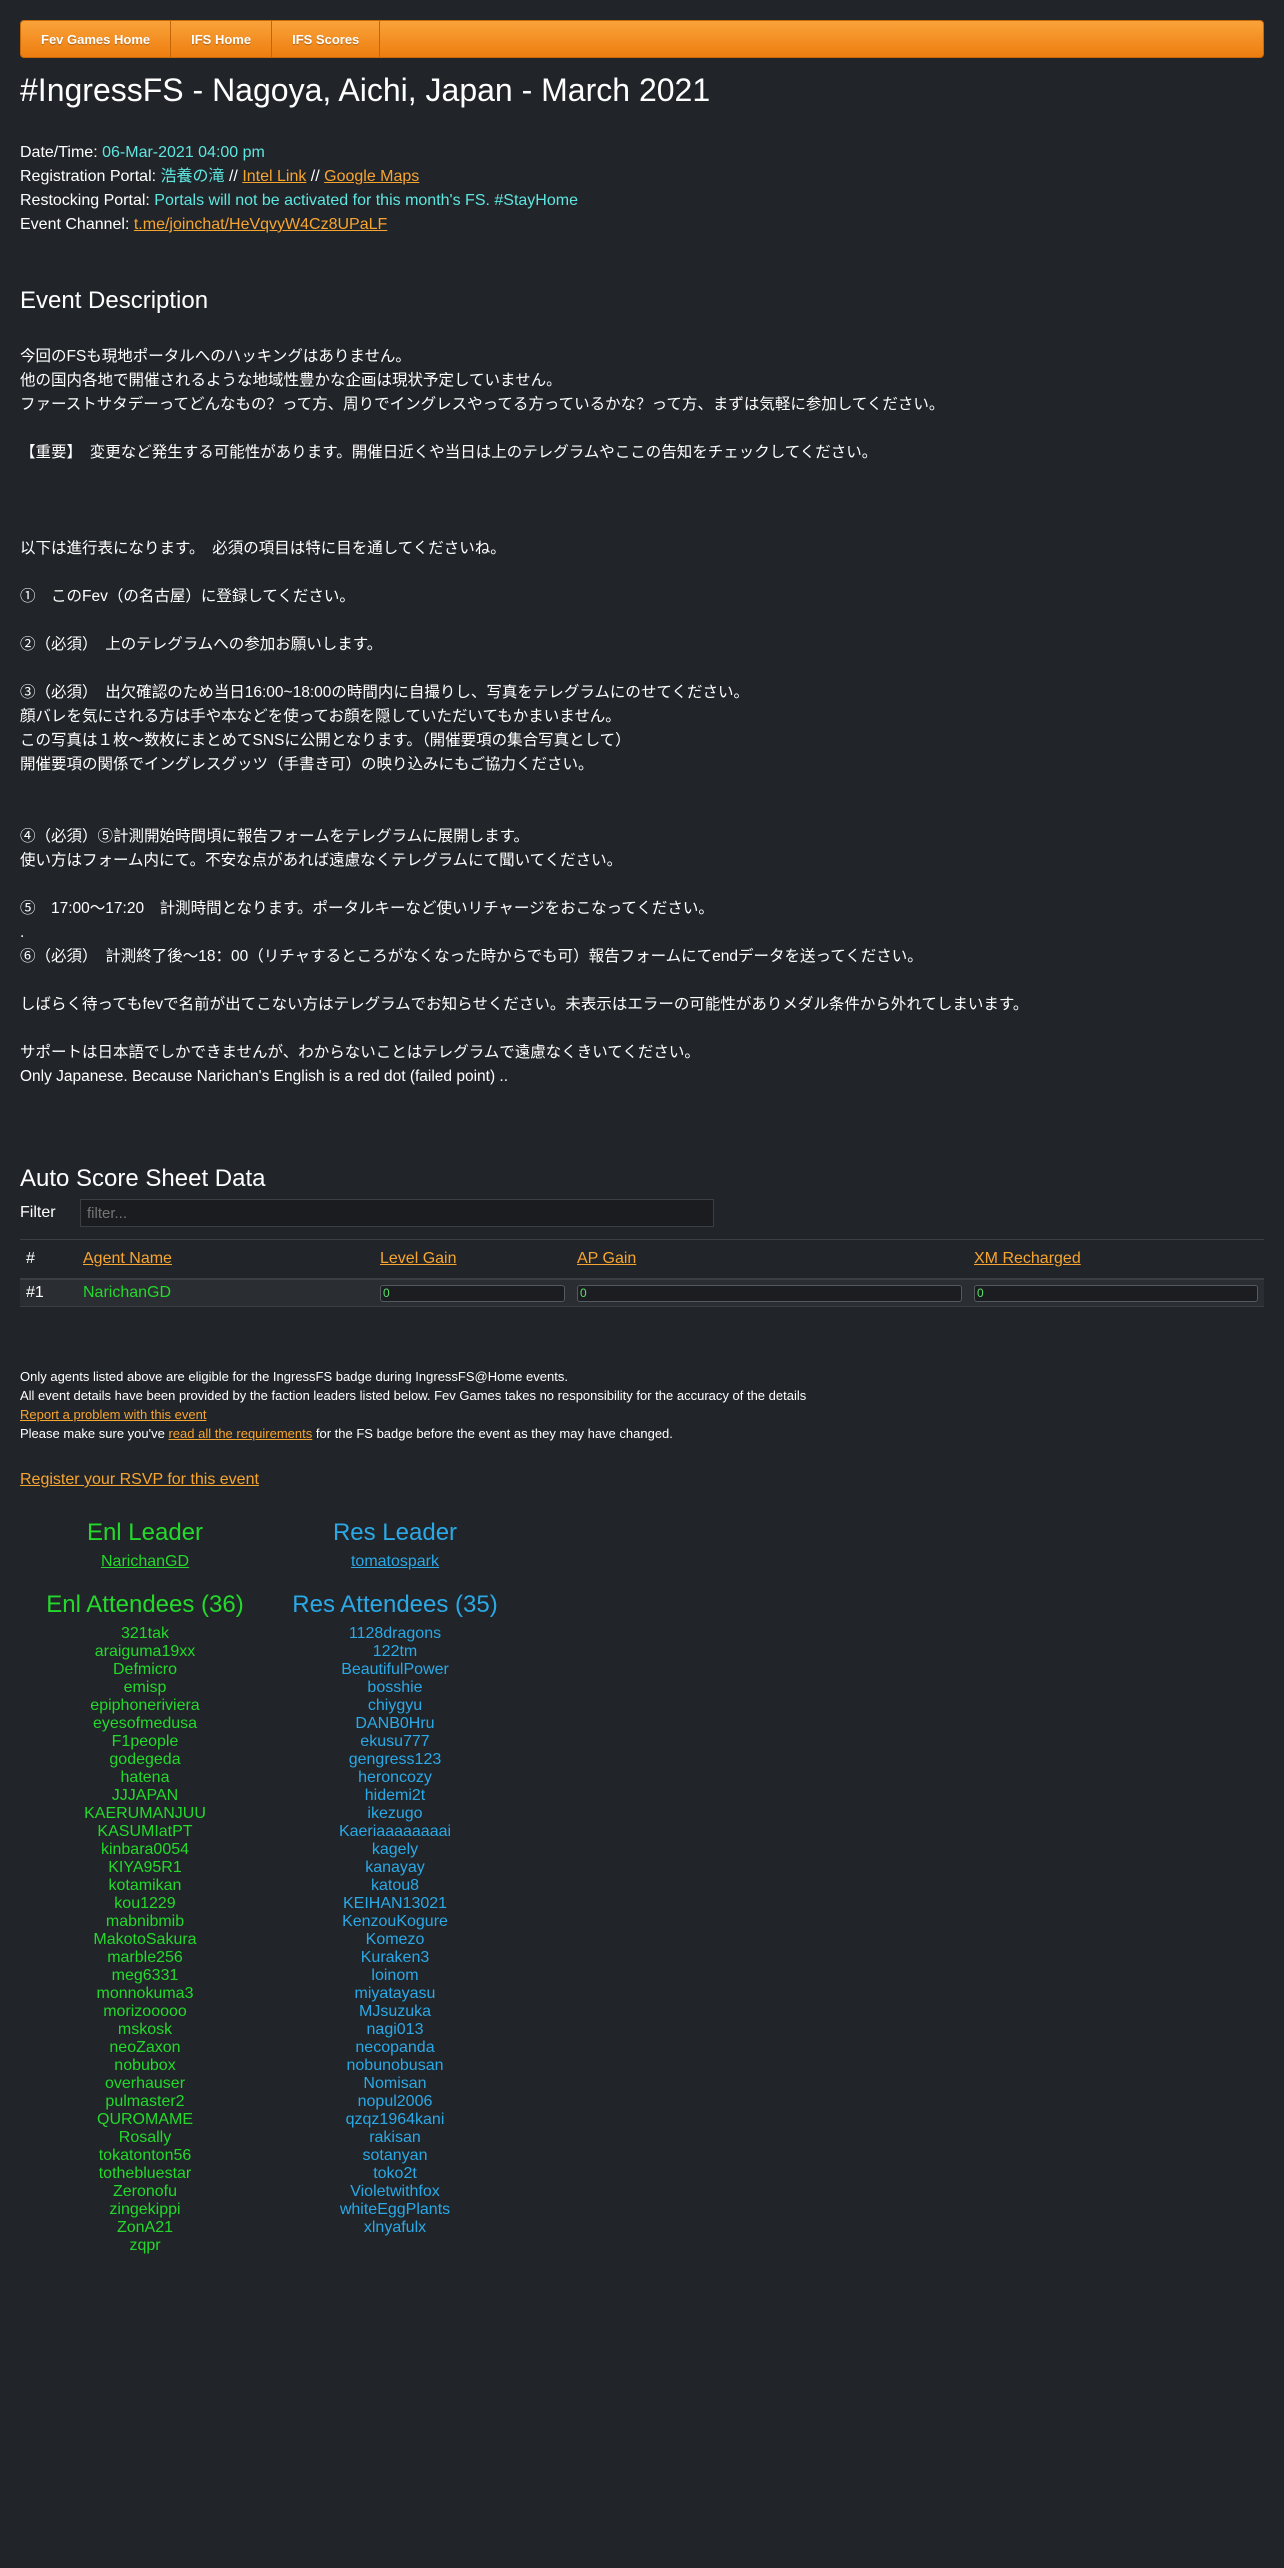  I want to click on res-attendee: gengress123, so click(395, 1759).